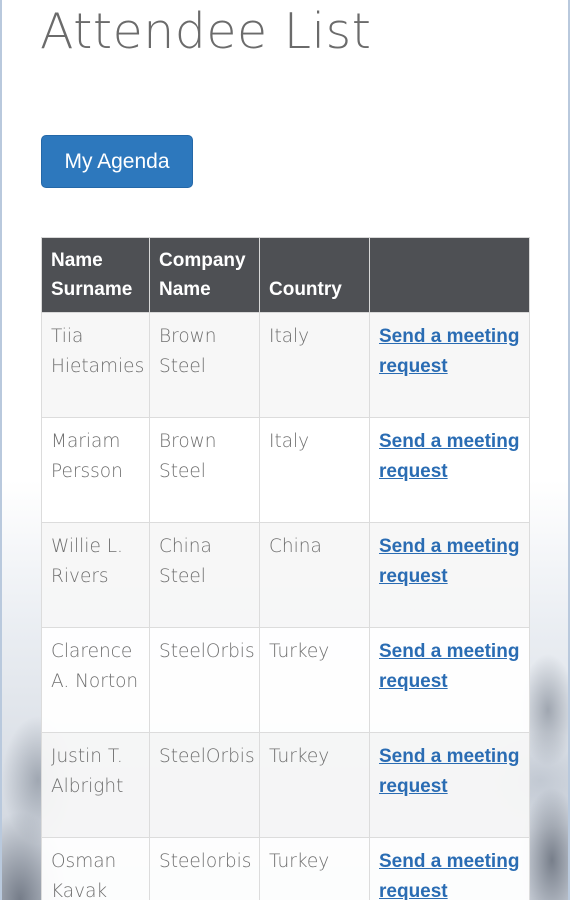  I want to click on page-title: Attendee List, so click(206, 31).